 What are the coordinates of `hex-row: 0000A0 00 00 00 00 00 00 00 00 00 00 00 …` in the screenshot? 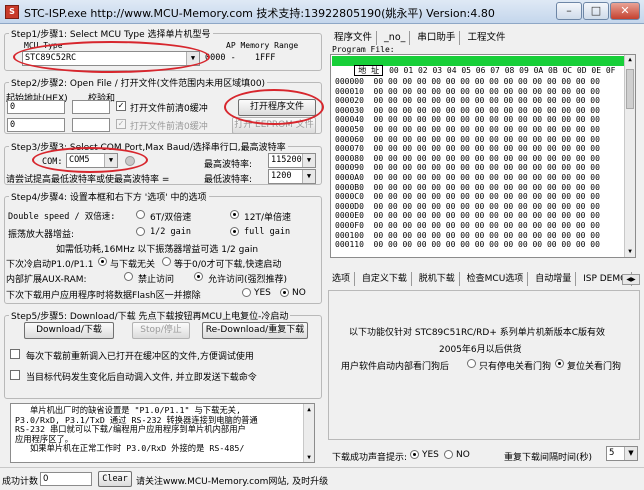 It's located at (467, 177).